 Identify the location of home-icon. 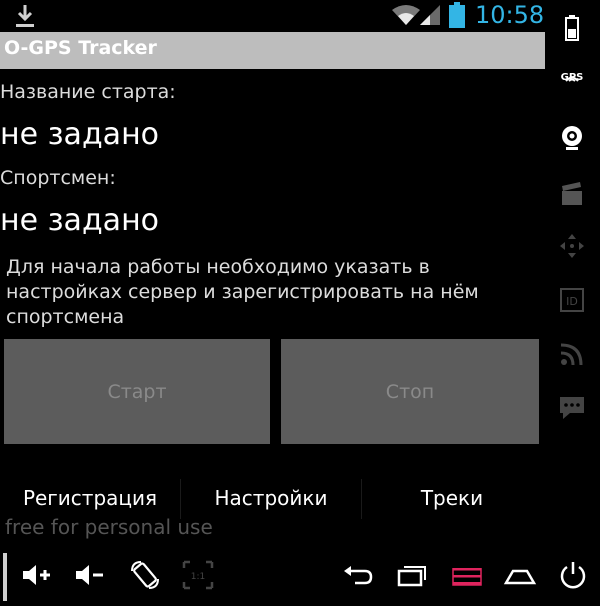
(520, 575).